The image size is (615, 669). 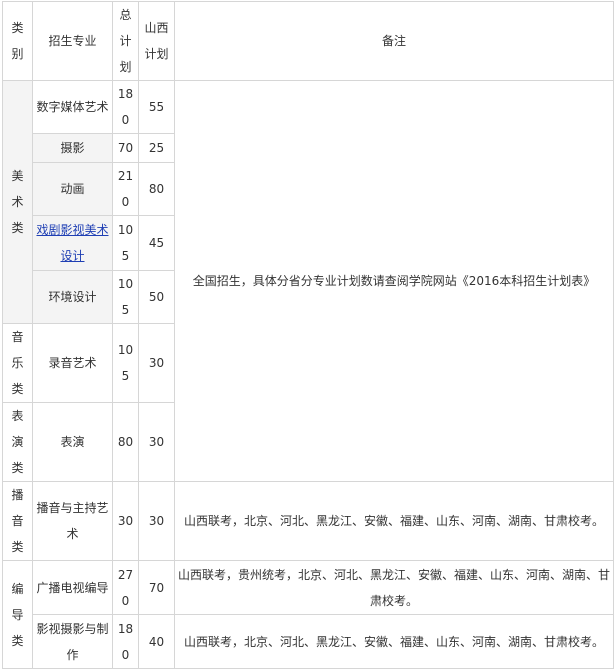 I want to click on total-cell: 210, so click(x=125, y=189).